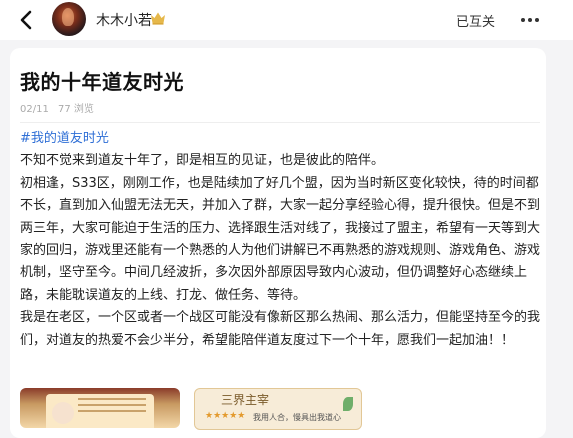  What do you see at coordinates (202, 161) in the screenshot?
I see `paragraph: 不知不觉来到道友十年了，即是相互的见证，也是彼此的陪伴。` at bounding box center [202, 161].